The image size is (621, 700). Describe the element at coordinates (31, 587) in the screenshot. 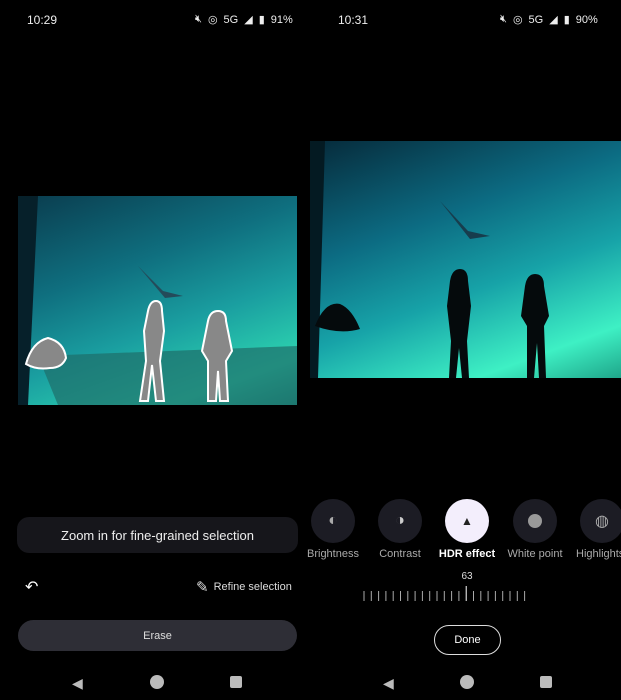

I see `undo-icon: ↶` at that location.